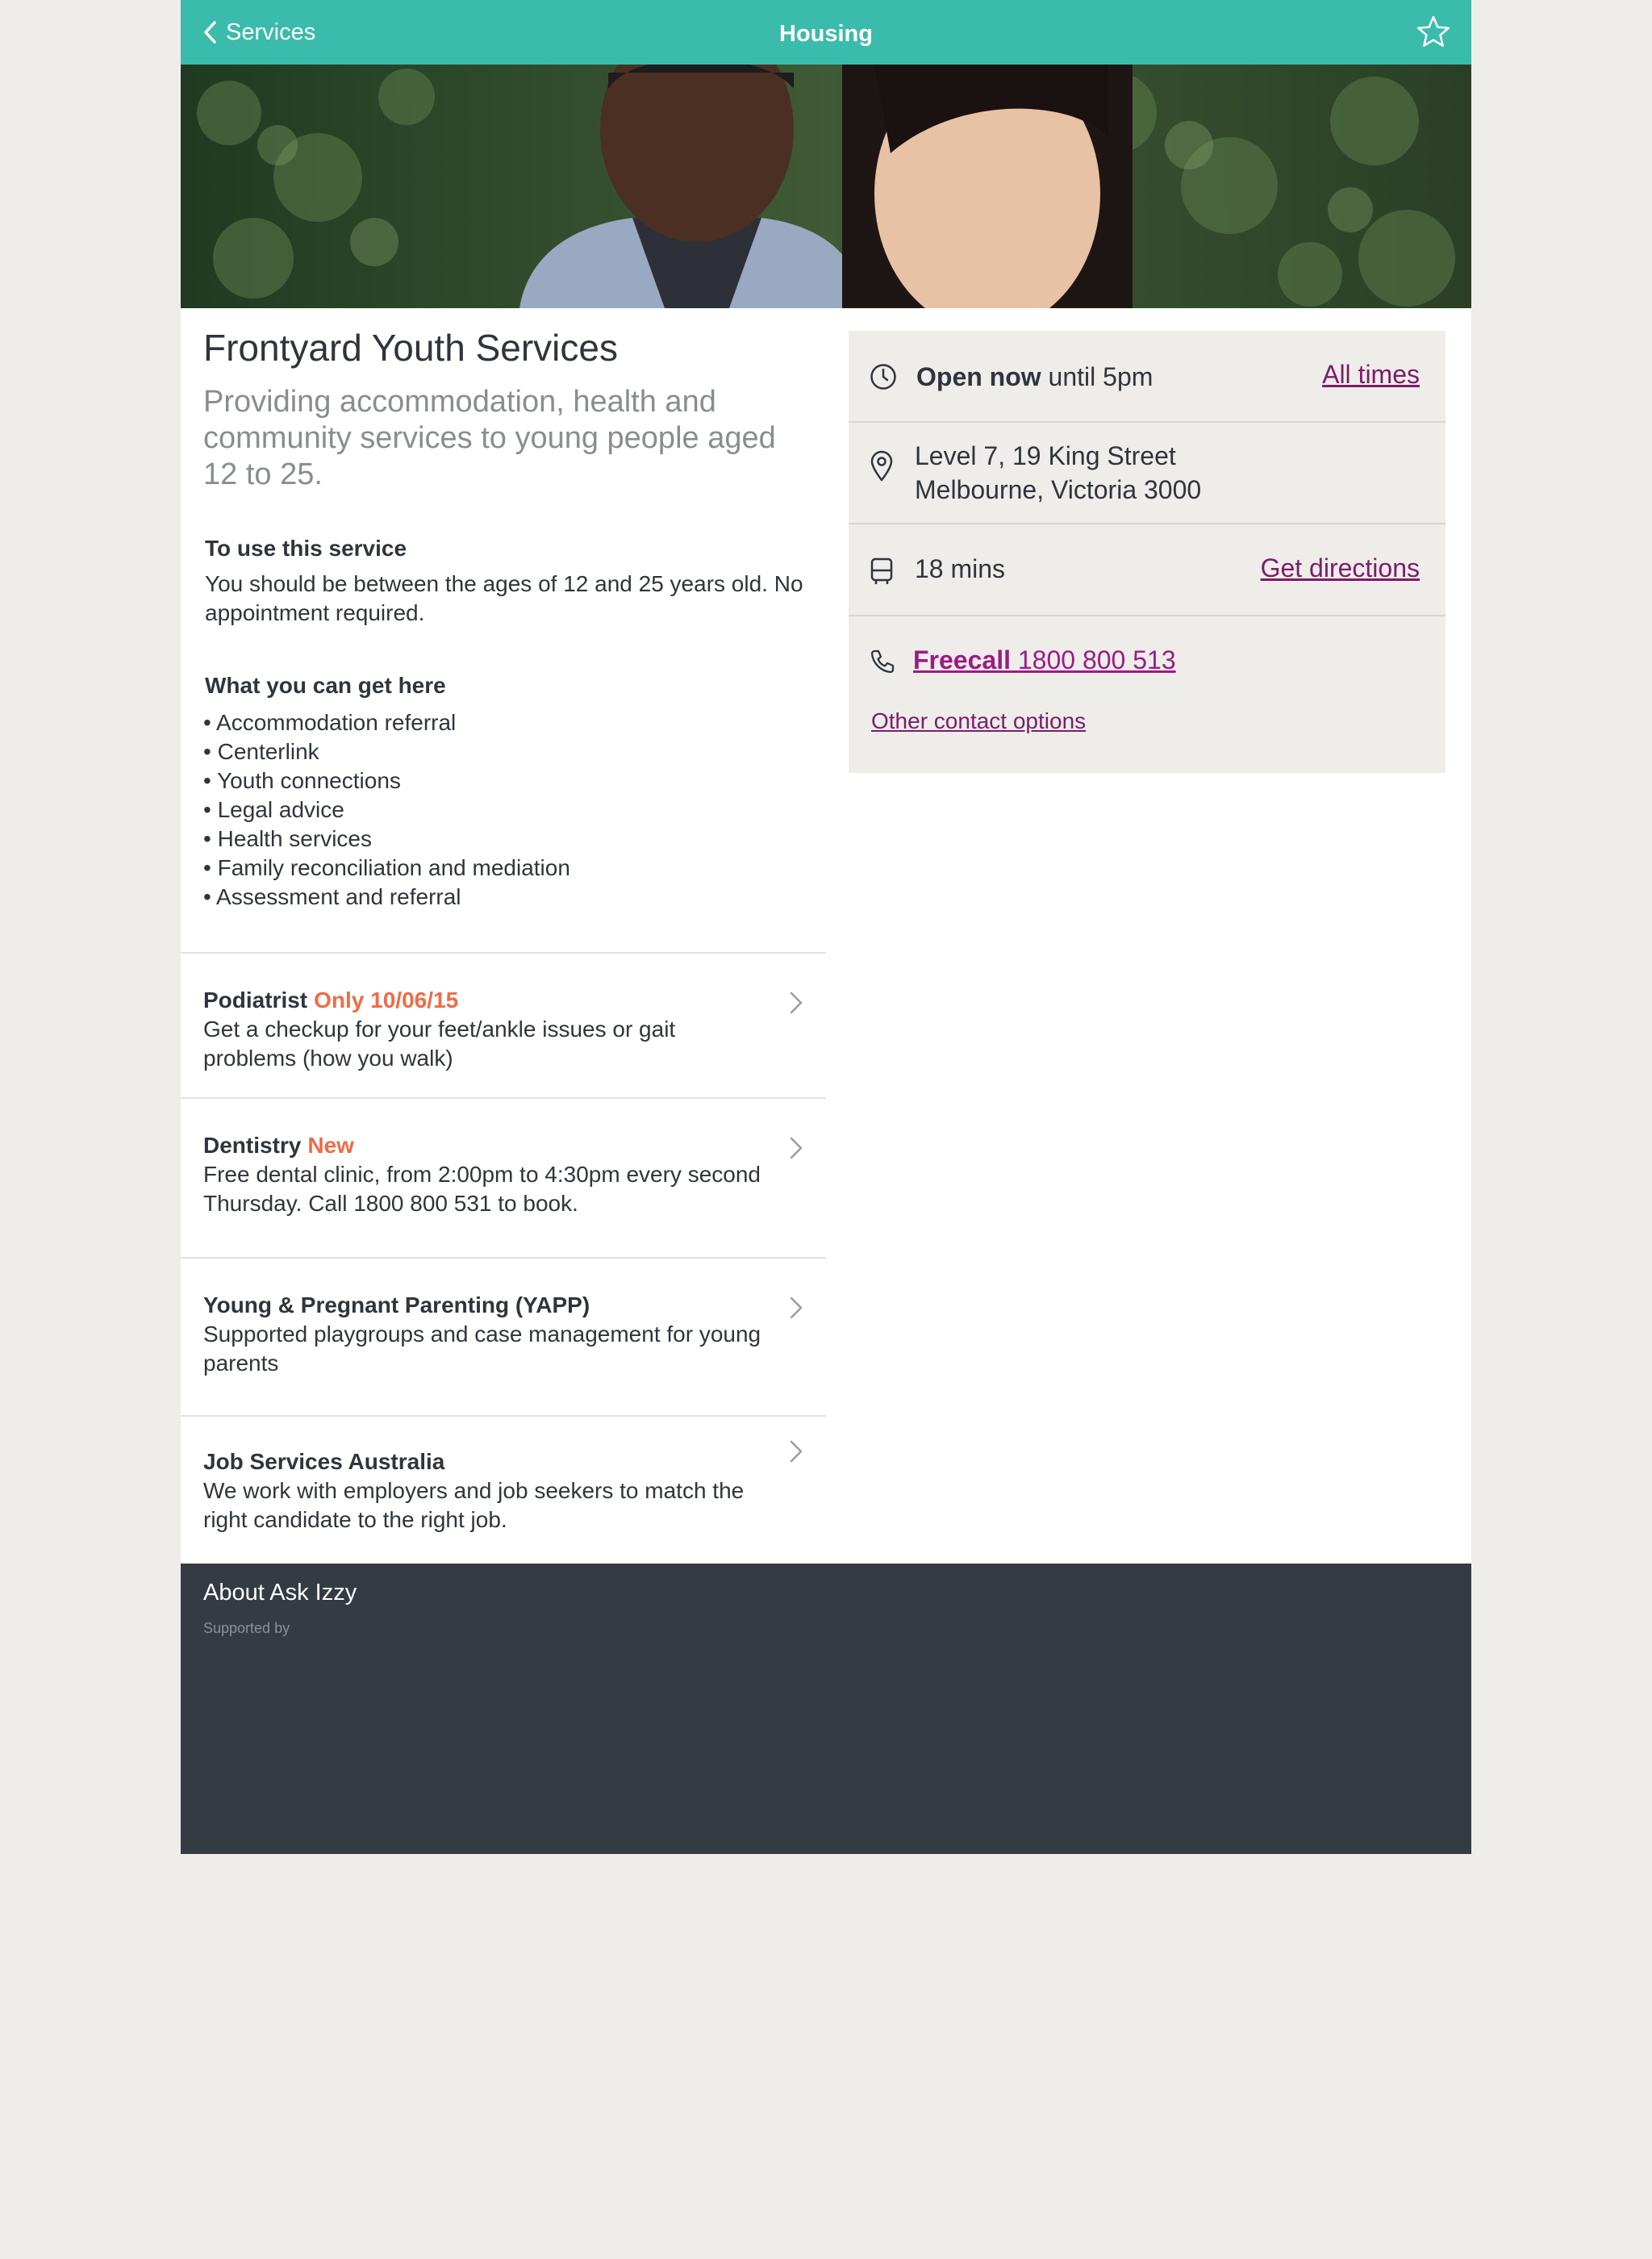 The image size is (1652, 2259). What do you see at coordinates (881, 466) in the screenshot?
I see `map-pin-icon` at bounding box center [881, 466].